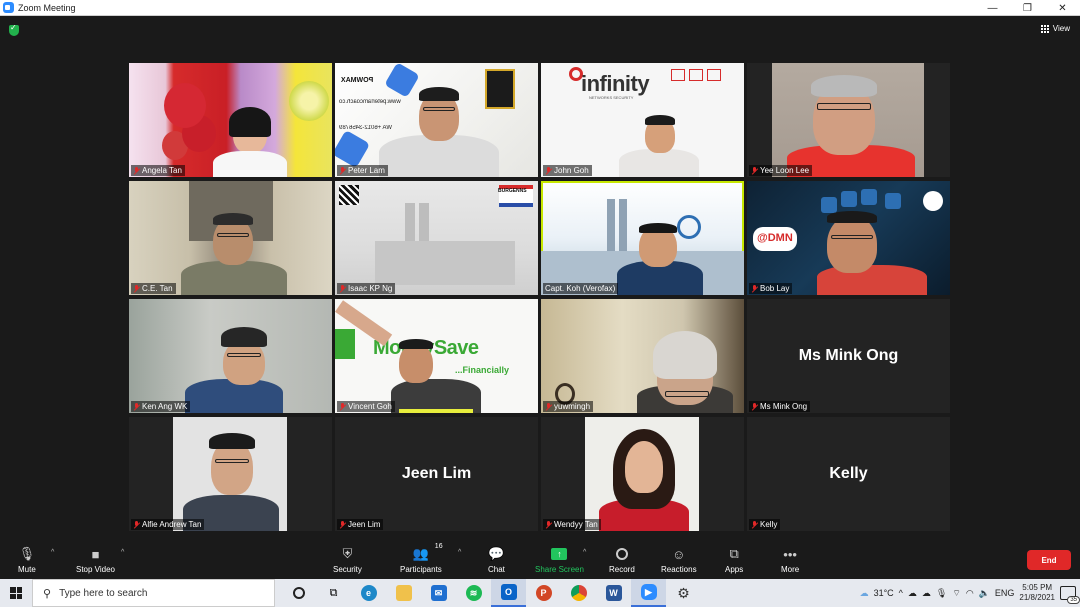  I want to click on video-tile: C.E. Tan, so click(230, 238).